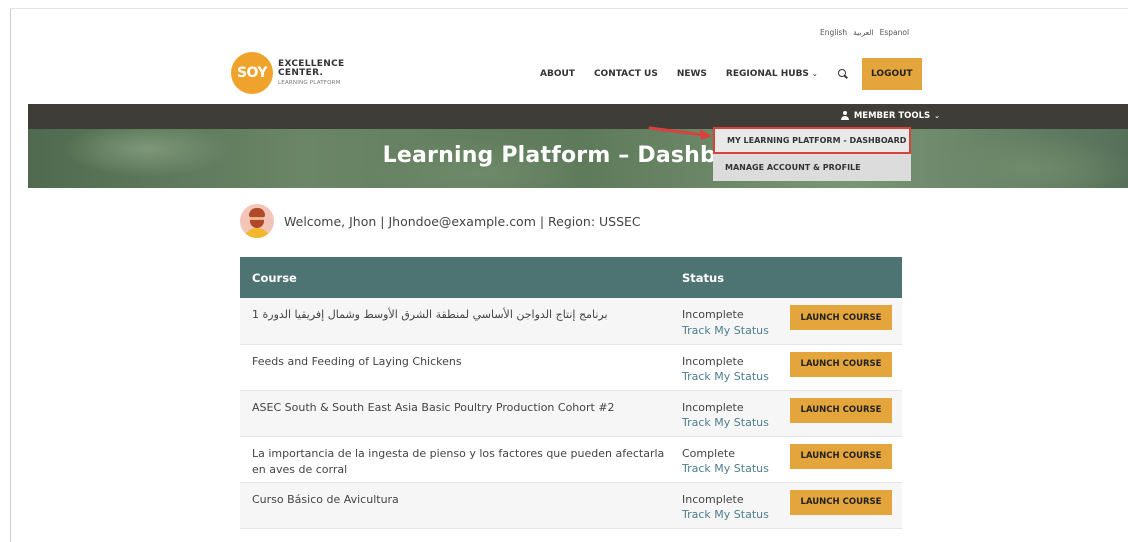  I want to click on nav-regional-hubs: REGIONAL HUBS ⌄, so click(772, 74).